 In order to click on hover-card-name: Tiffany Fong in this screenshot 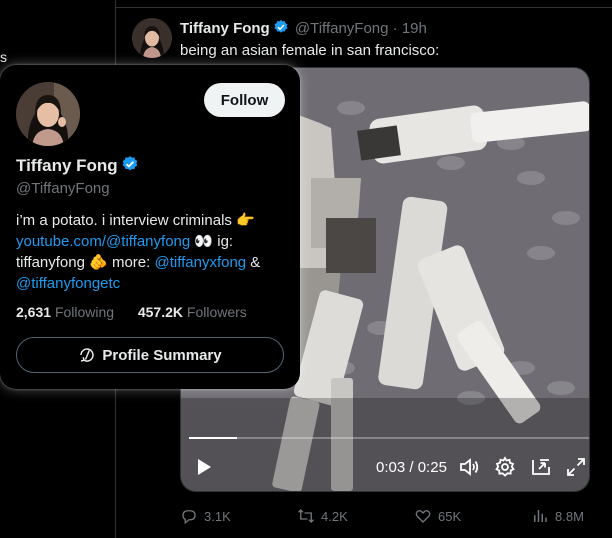, I will do `click(67, 165)`.